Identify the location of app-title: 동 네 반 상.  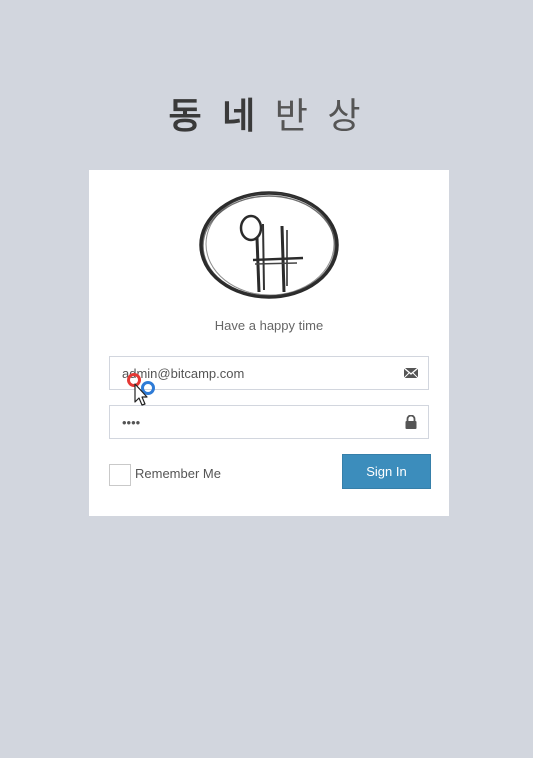
(266, 117).